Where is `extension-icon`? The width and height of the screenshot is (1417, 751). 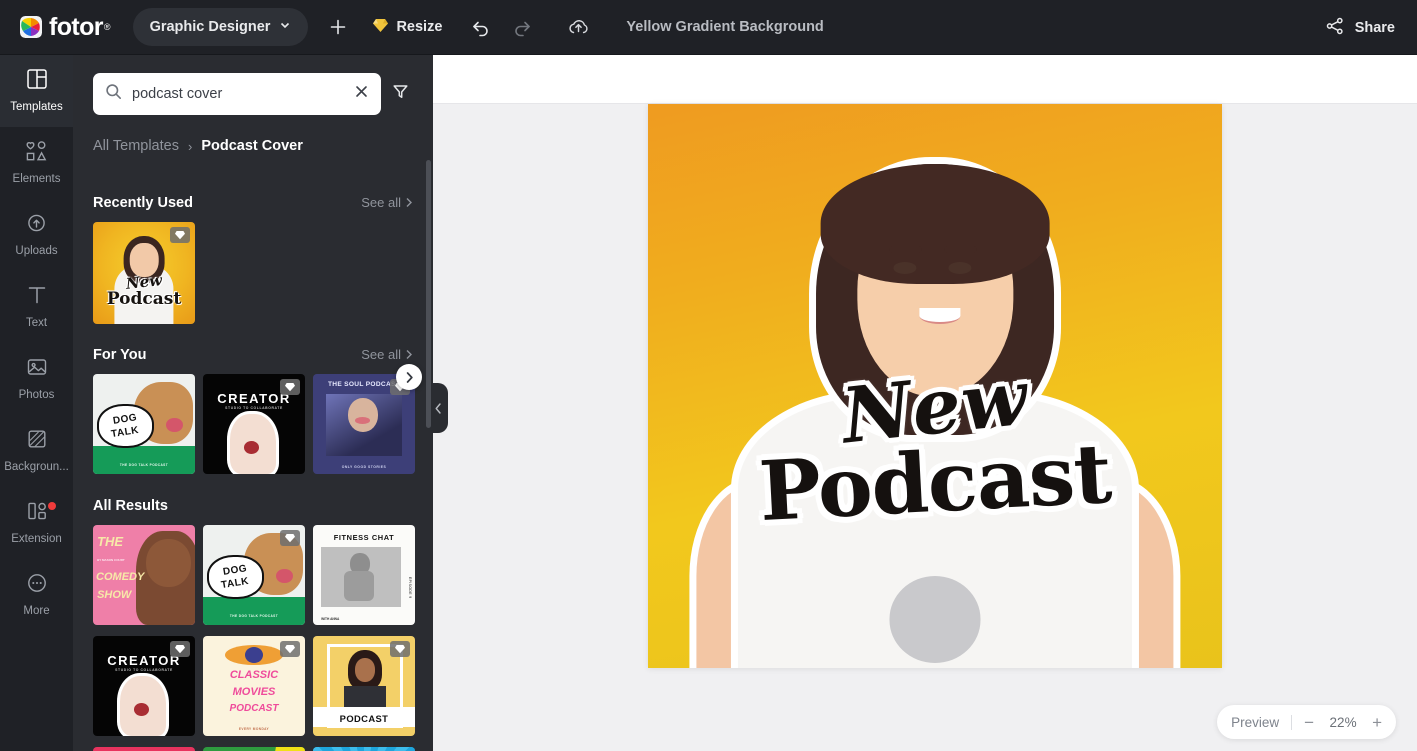 extension-icon is located at coordinates (37, 513).